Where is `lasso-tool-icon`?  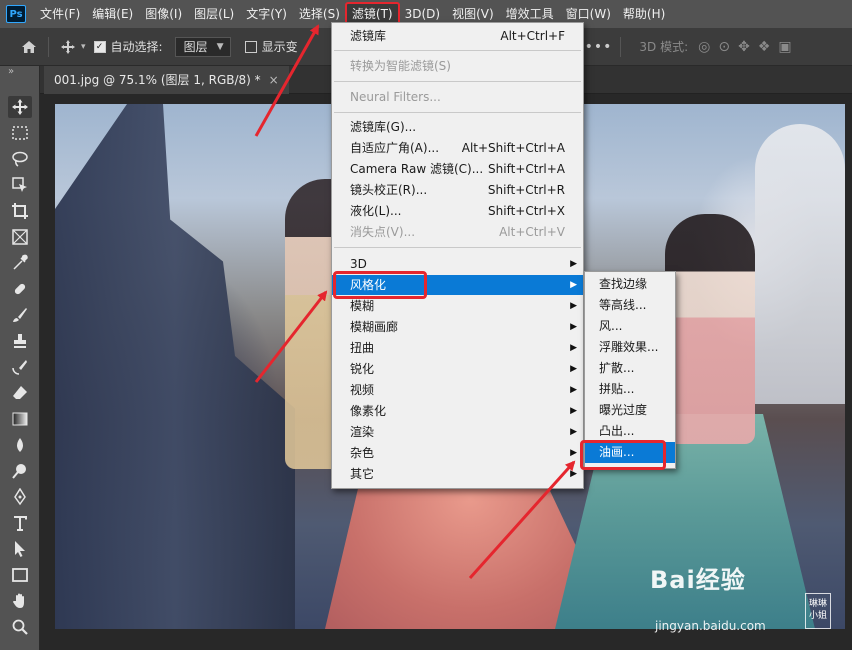 lasso-tool-icon is located at coordinates (20, 159).